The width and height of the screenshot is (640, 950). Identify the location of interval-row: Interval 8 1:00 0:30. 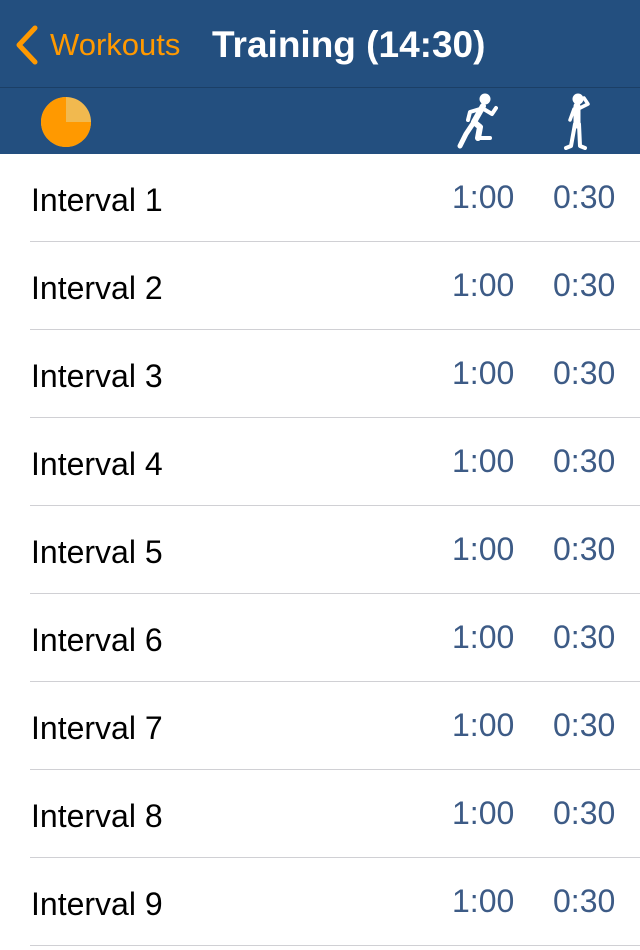
(320, 814).